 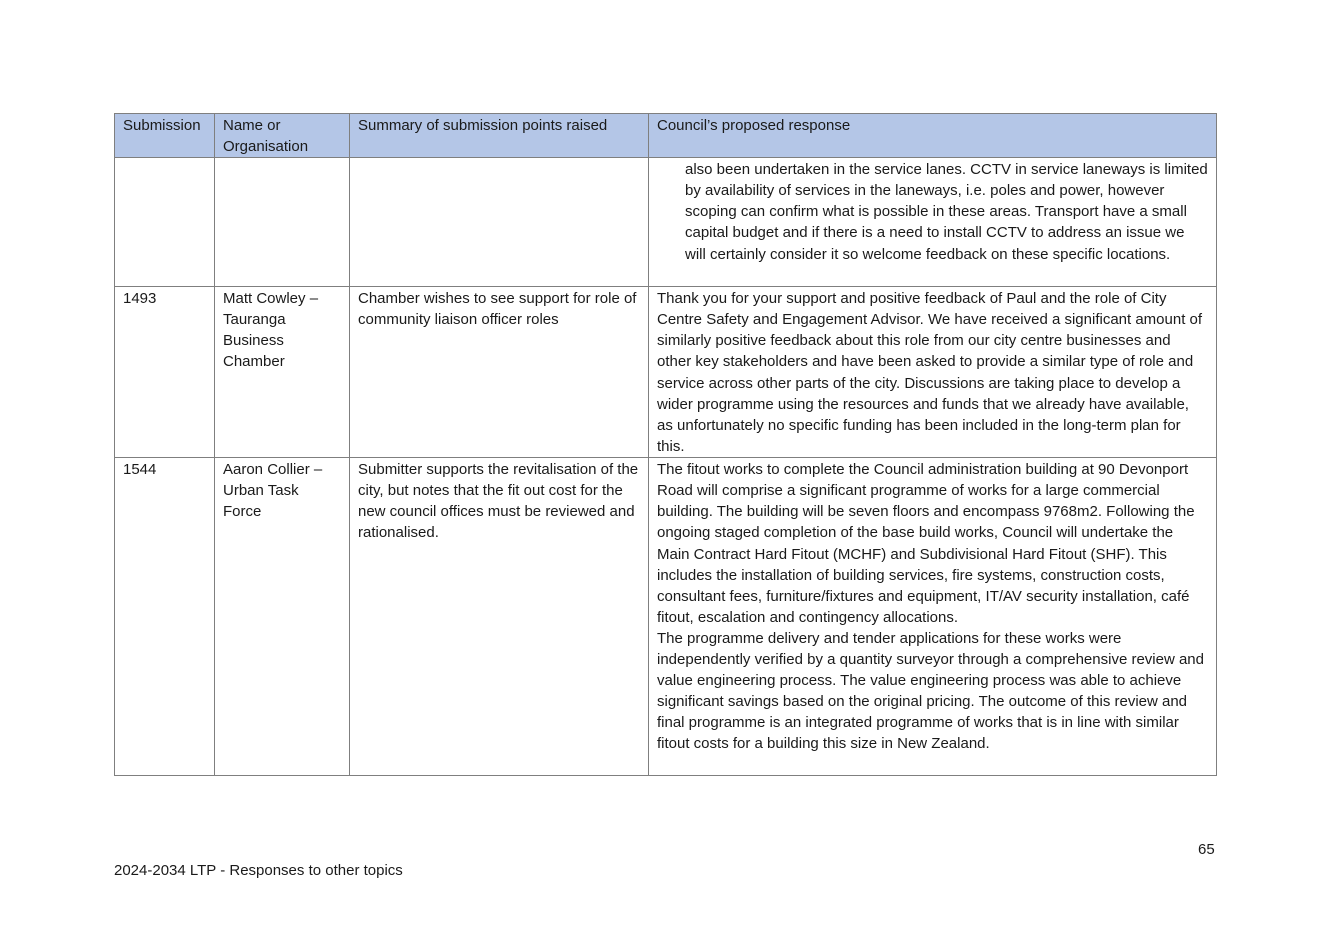 What do you see at coordinates (499, 222) in the screenshot?
I see `cell-summary` at bounding box center [499, 222].